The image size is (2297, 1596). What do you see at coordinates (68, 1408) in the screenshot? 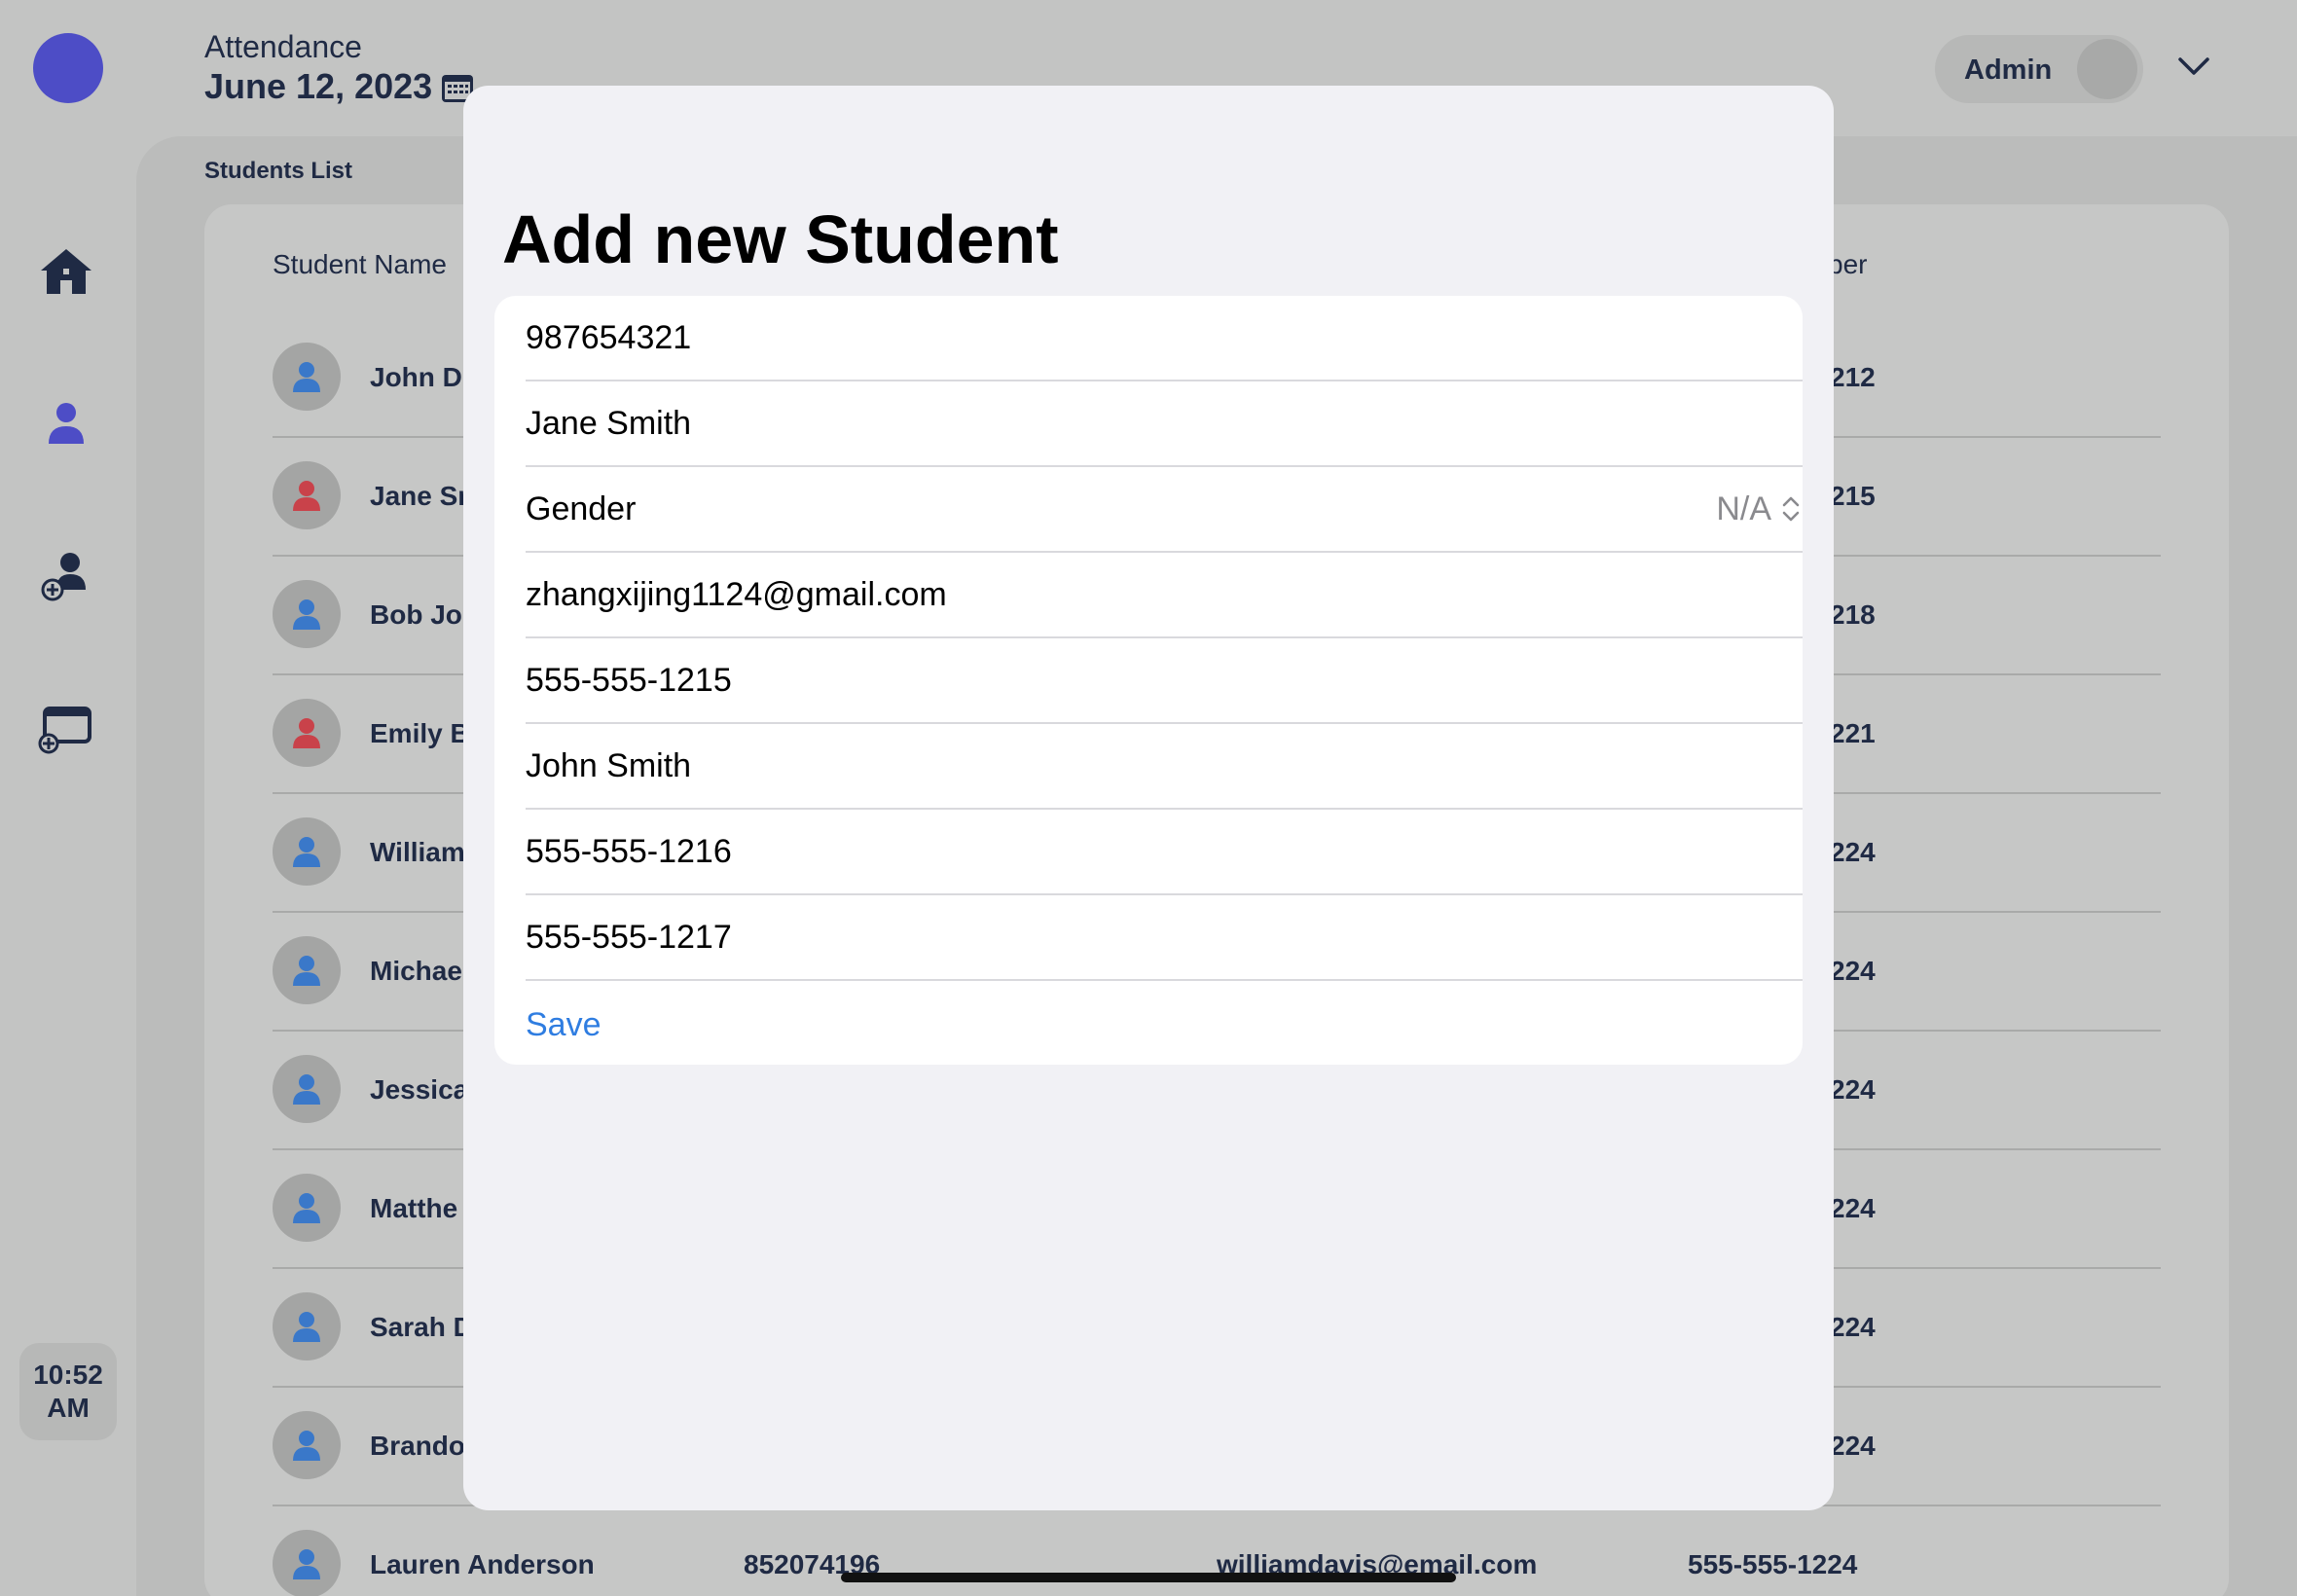
I see `clock-meridiem: AM` at bounding box center [68, 1408].